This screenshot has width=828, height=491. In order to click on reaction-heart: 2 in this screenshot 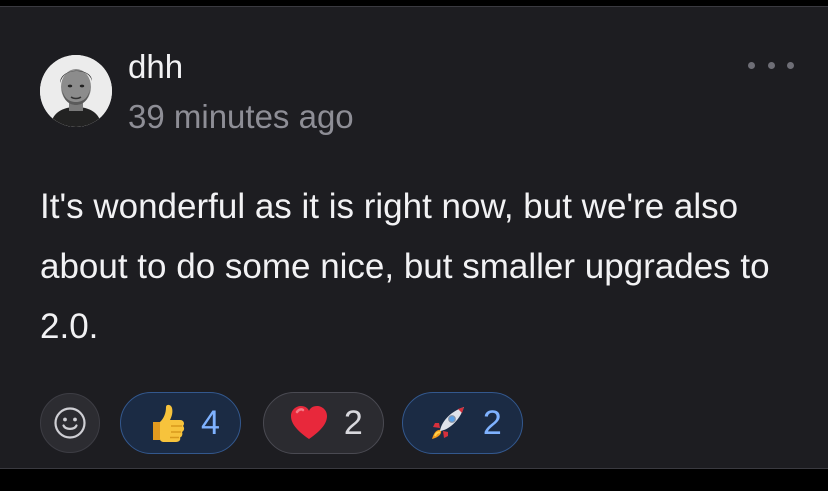, I will do `click(323, 423)`.